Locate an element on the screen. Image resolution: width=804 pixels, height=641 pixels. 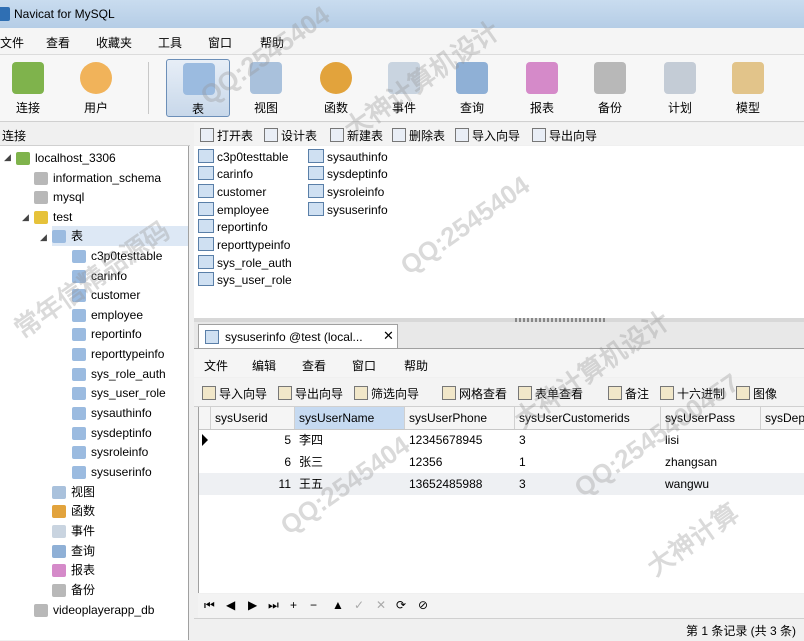
toolbar-model-button: 模型 is located at coordinates (748, 88).